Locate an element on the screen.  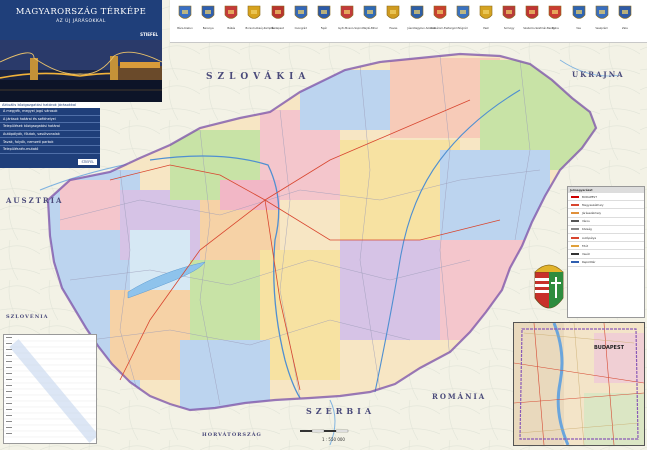
county-crest: Szabolcs-Szatmár-Bereg is located at coordinates (539, 17).